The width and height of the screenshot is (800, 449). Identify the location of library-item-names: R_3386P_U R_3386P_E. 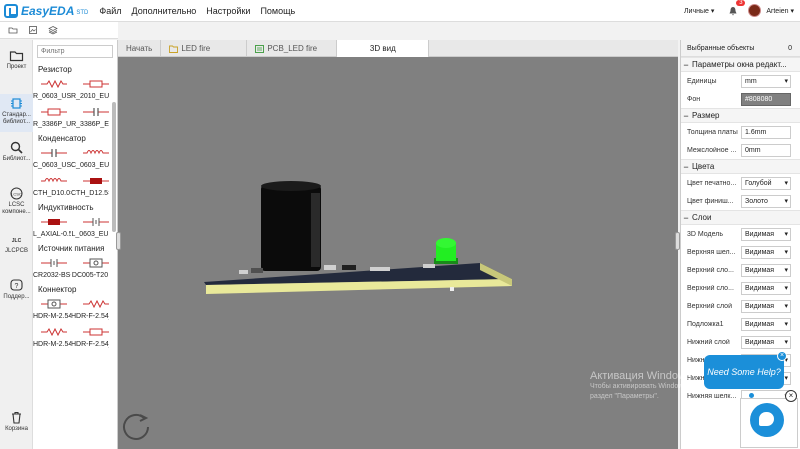
(75, 126).